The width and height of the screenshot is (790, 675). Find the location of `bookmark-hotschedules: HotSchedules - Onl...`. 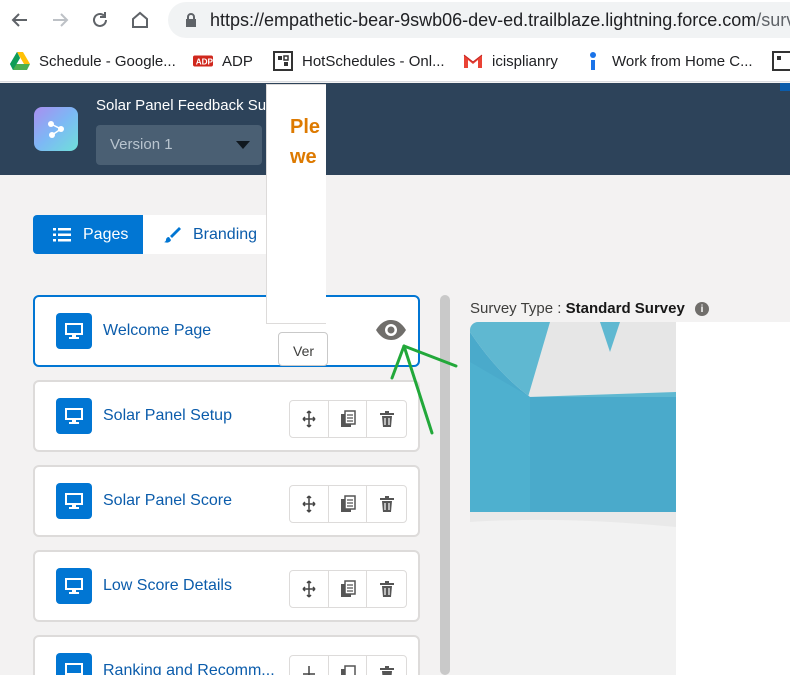

bookmark-hotschedules: HotSchedules - Onl... is located at coordinates (359, 61).